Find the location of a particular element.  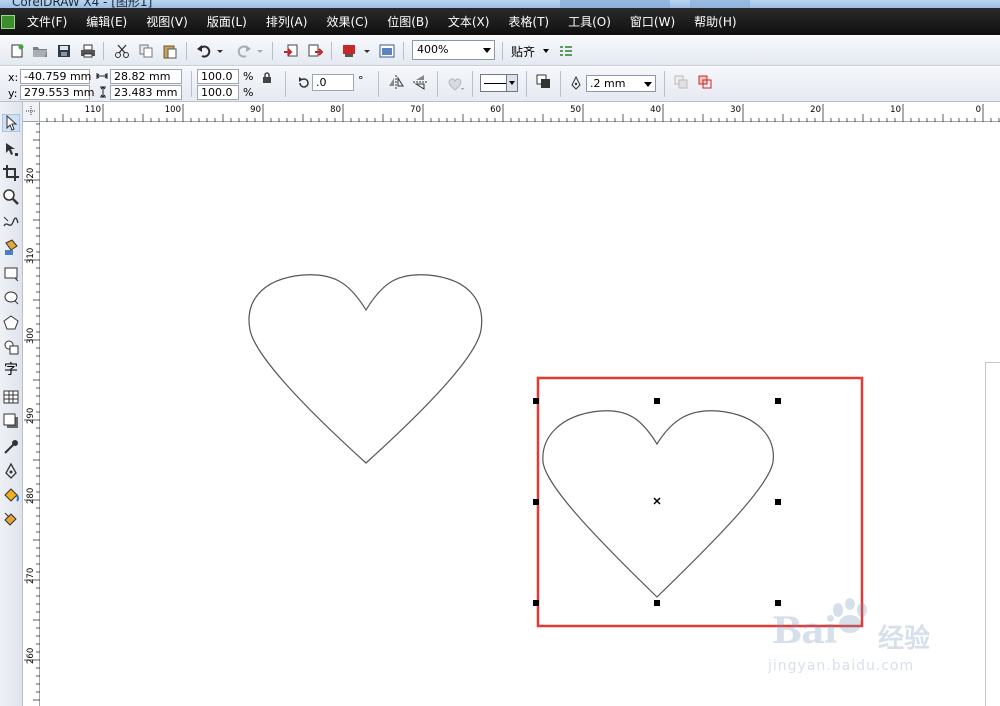

print-icon is located at coordinates (88, 51).